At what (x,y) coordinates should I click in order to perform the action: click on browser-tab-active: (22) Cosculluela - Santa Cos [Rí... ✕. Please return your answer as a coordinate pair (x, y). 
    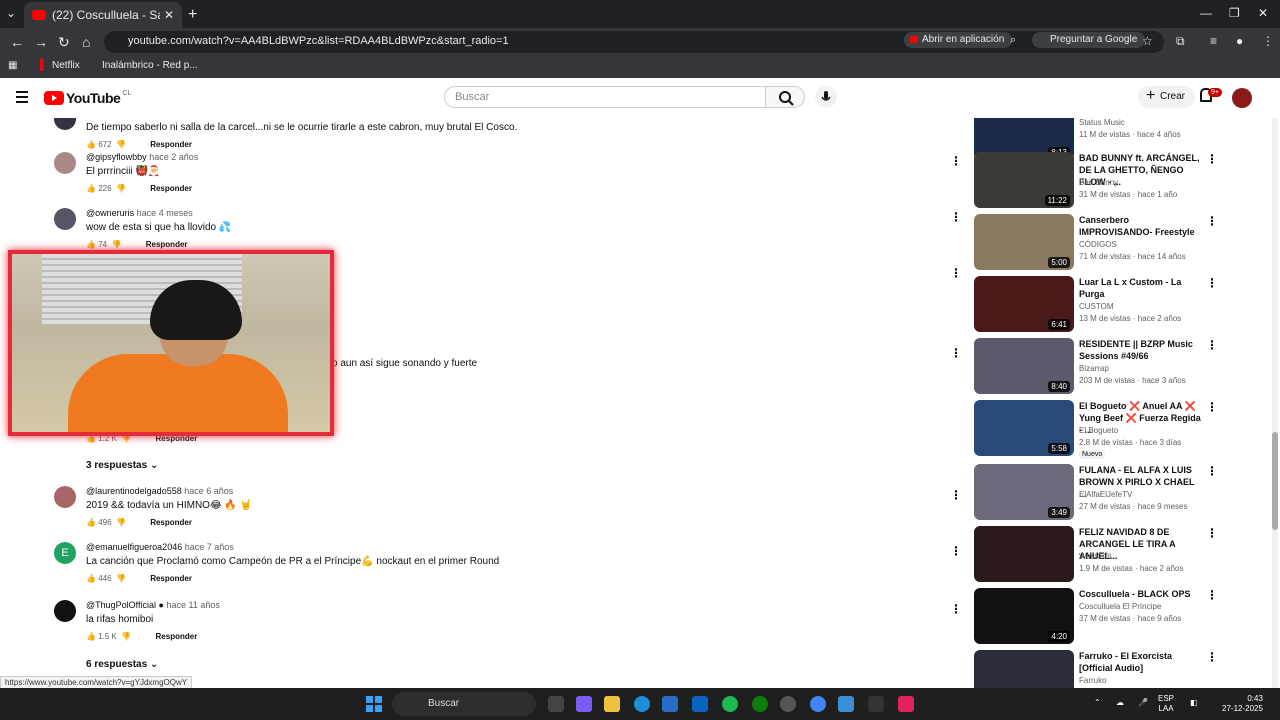
    Looking at the image, I should click on (103, 15).